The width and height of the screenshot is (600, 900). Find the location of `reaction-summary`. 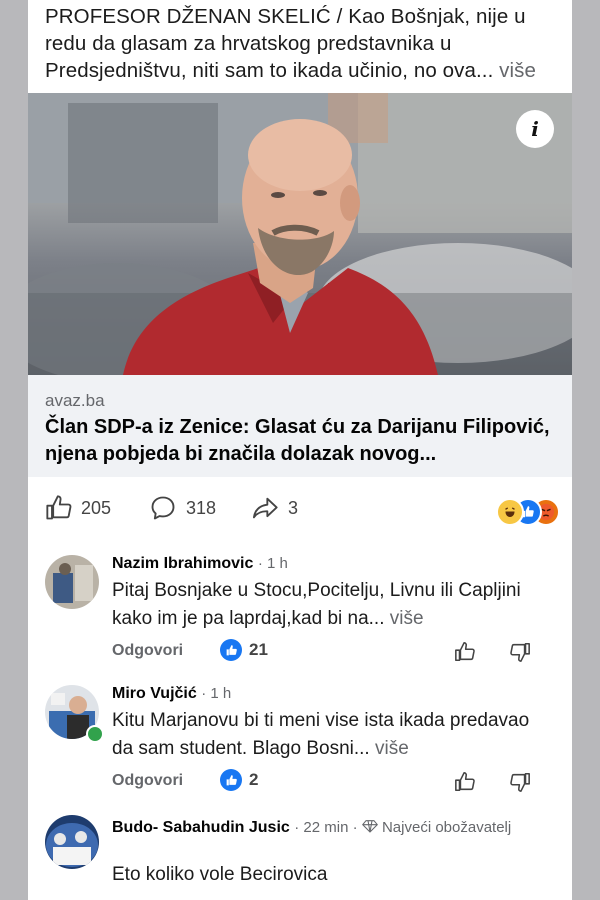

reaction-summary is located at coordinates (528, 512).